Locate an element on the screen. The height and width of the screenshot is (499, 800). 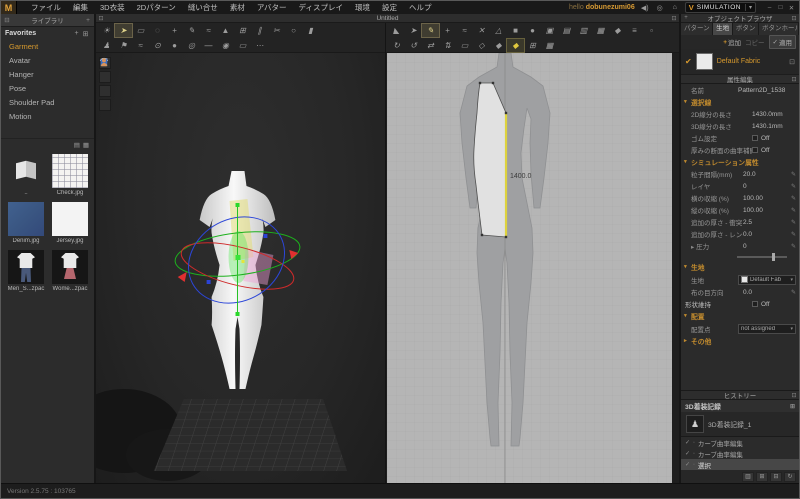
sewing-tool: ✎ is located at coordinates (191, 30).